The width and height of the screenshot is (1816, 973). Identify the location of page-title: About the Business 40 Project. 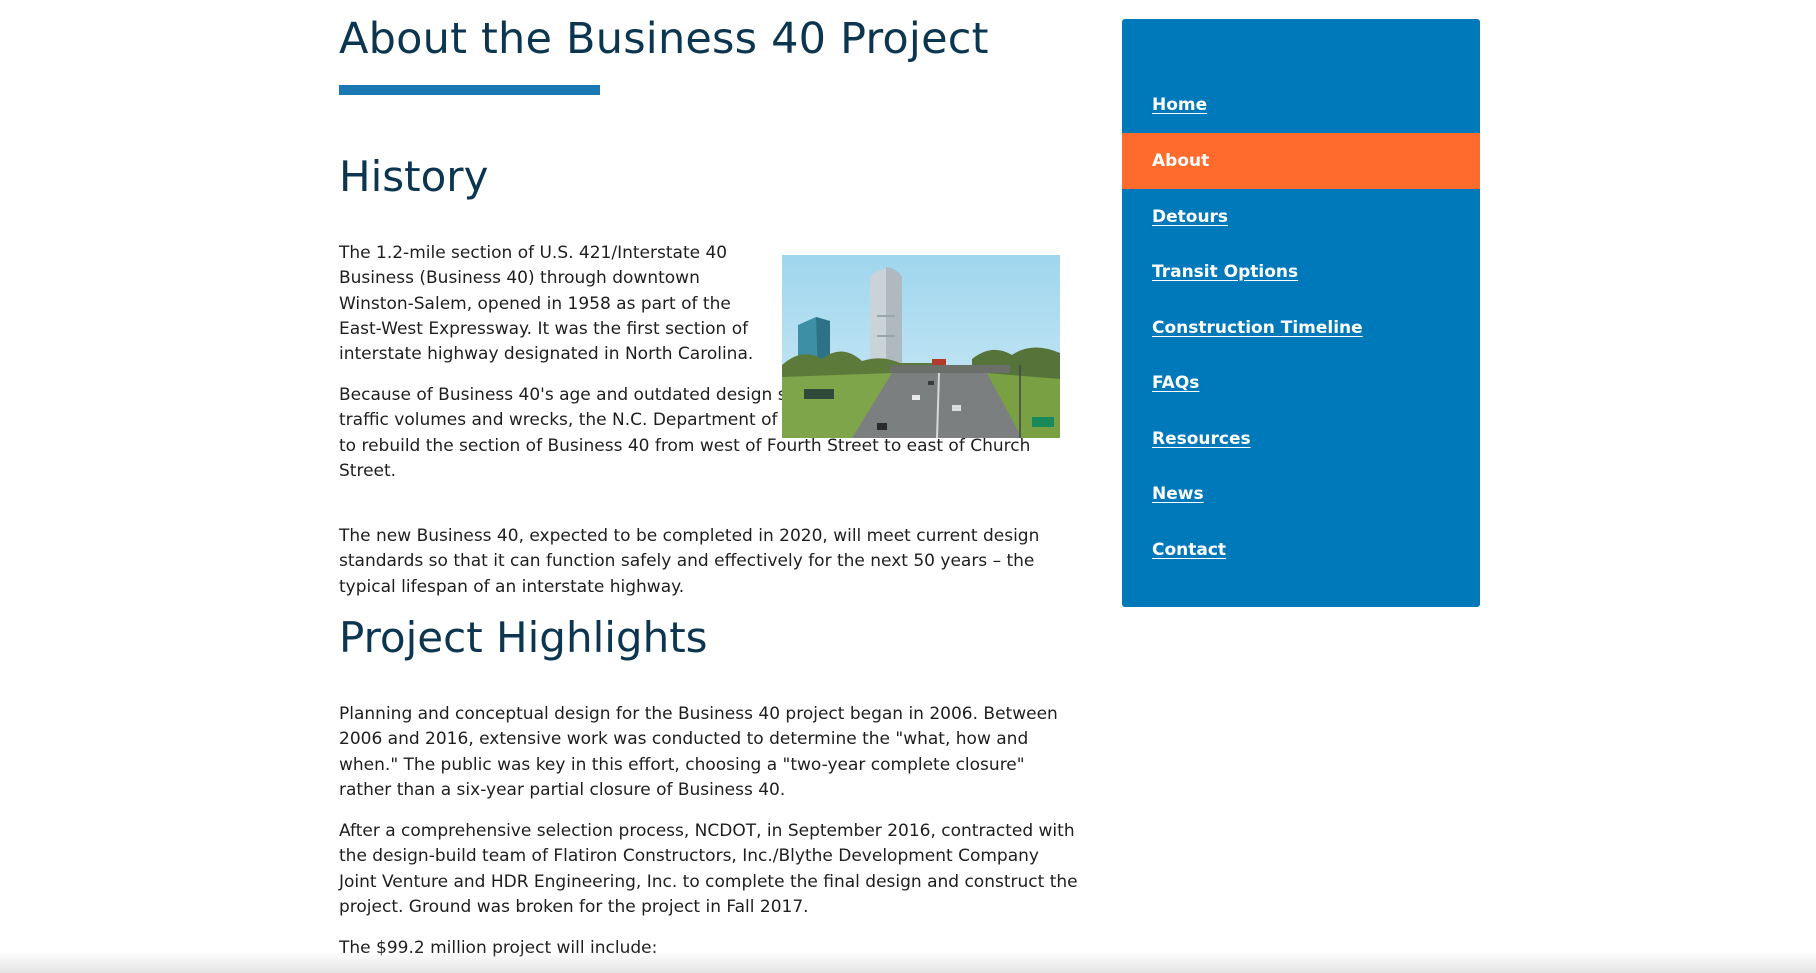
(664, 39).